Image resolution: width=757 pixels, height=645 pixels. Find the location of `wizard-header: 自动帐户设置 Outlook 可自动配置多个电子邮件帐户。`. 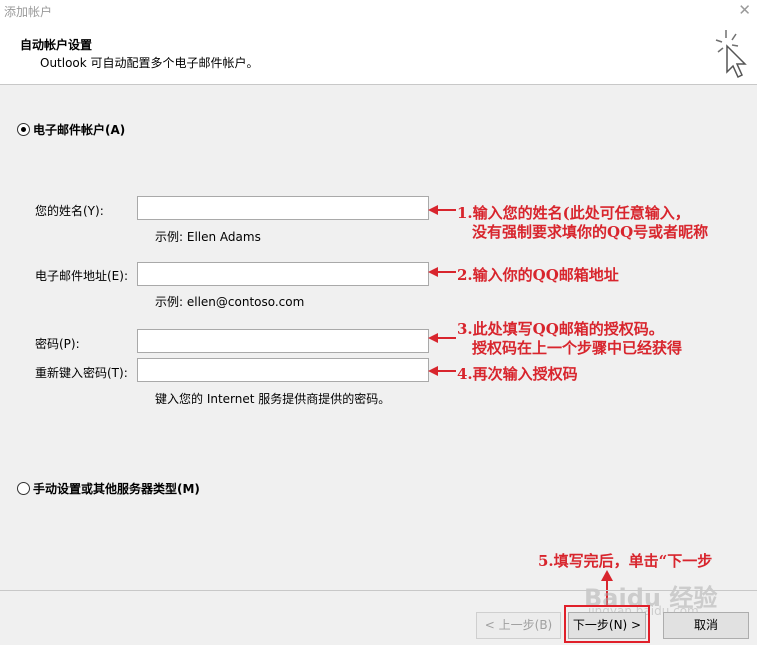

wizard-header: 自动帐户设置 Outlook 可自动配置多个电子邮件帐户。 is located at coordinates (378, 53).